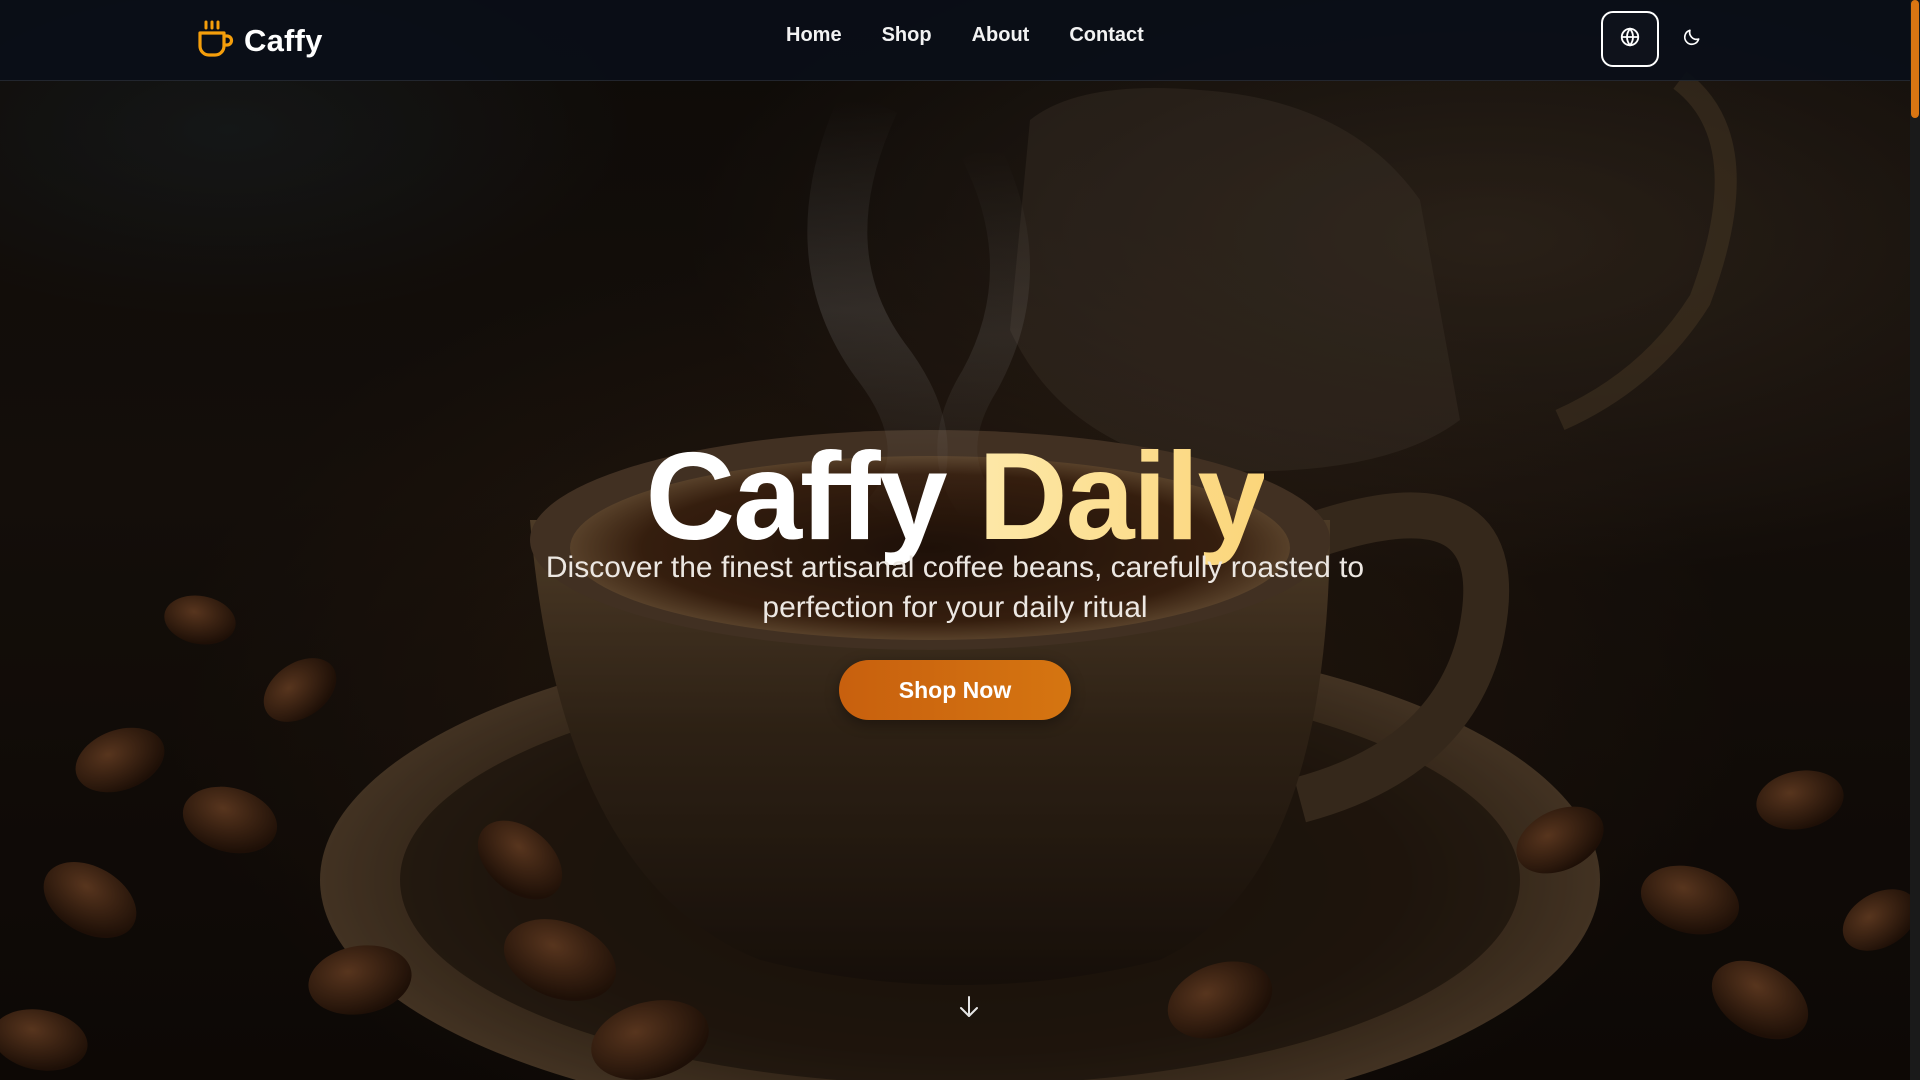  I want to click on nav-link-contact: Contact, so click(1106, 35).